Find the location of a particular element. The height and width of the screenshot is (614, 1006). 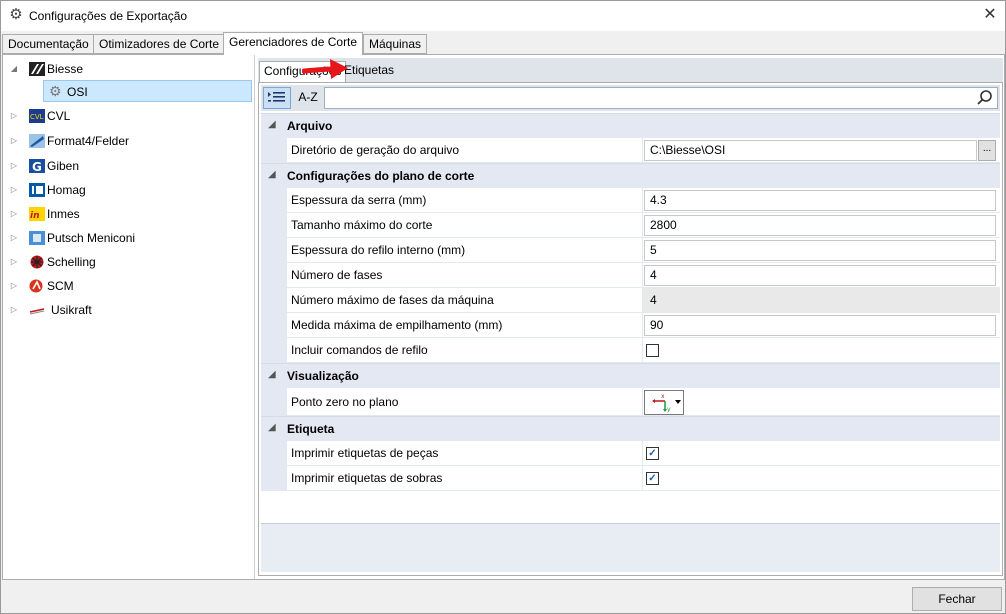

phase-count-field: 4 is located at coordinates (820, 275).